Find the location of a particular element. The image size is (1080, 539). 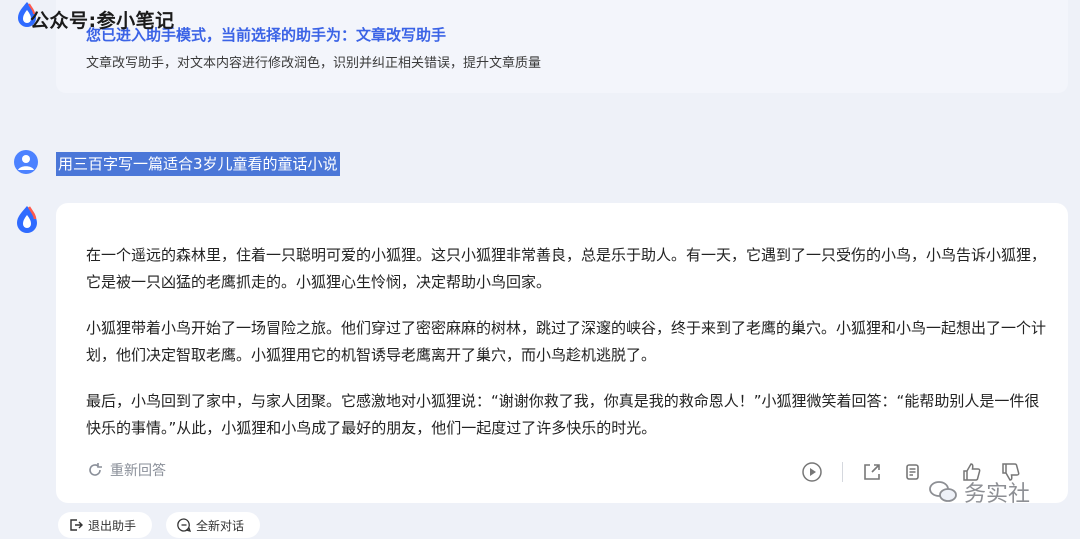

share-icon is located at coordinates (872, 472).